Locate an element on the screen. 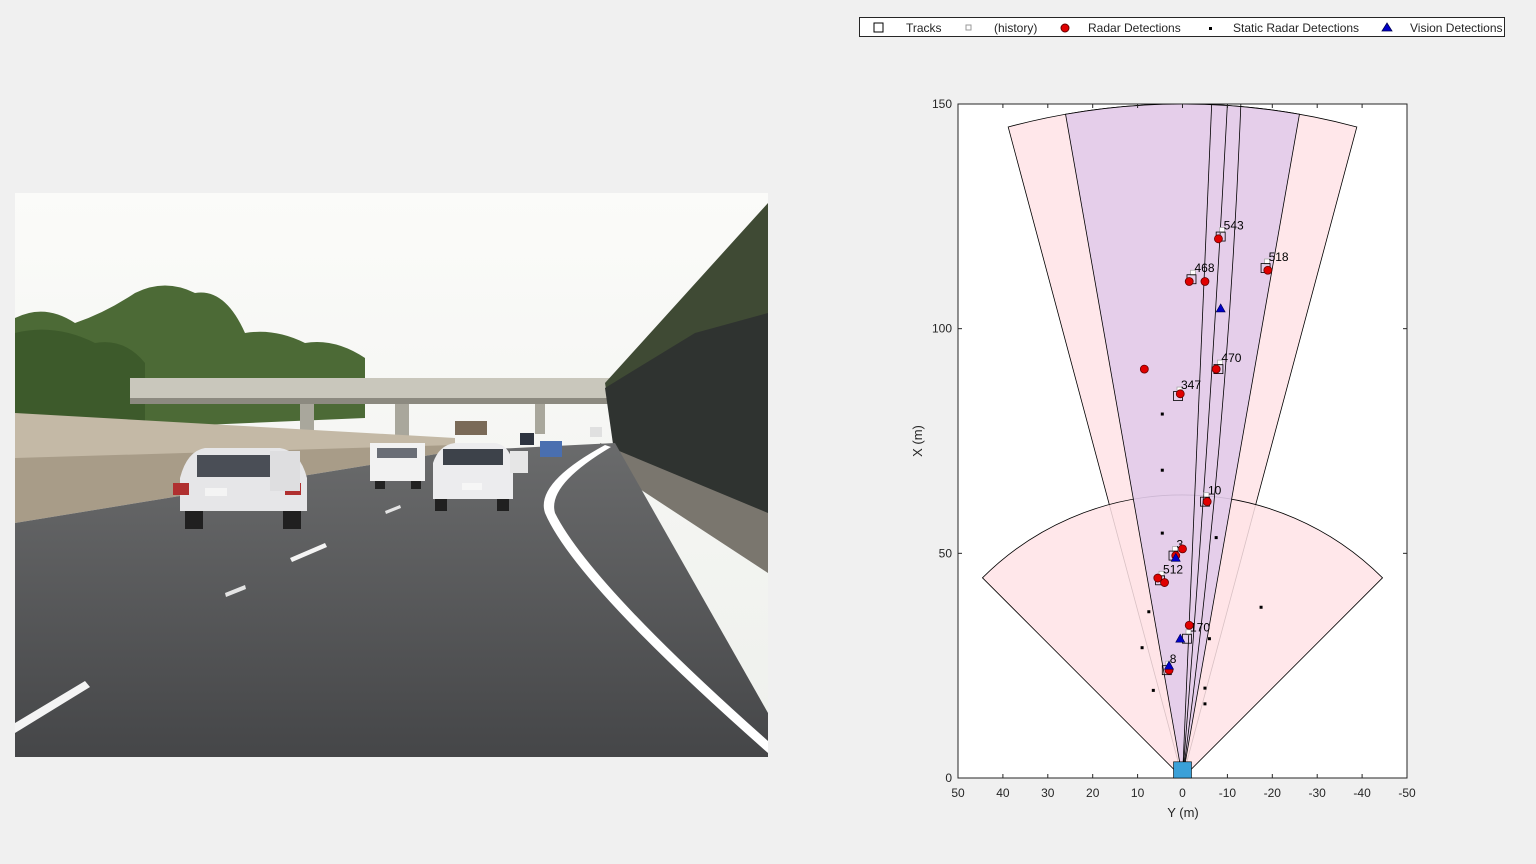  x-tick-label: 50 is located at coordinates (958, 793).